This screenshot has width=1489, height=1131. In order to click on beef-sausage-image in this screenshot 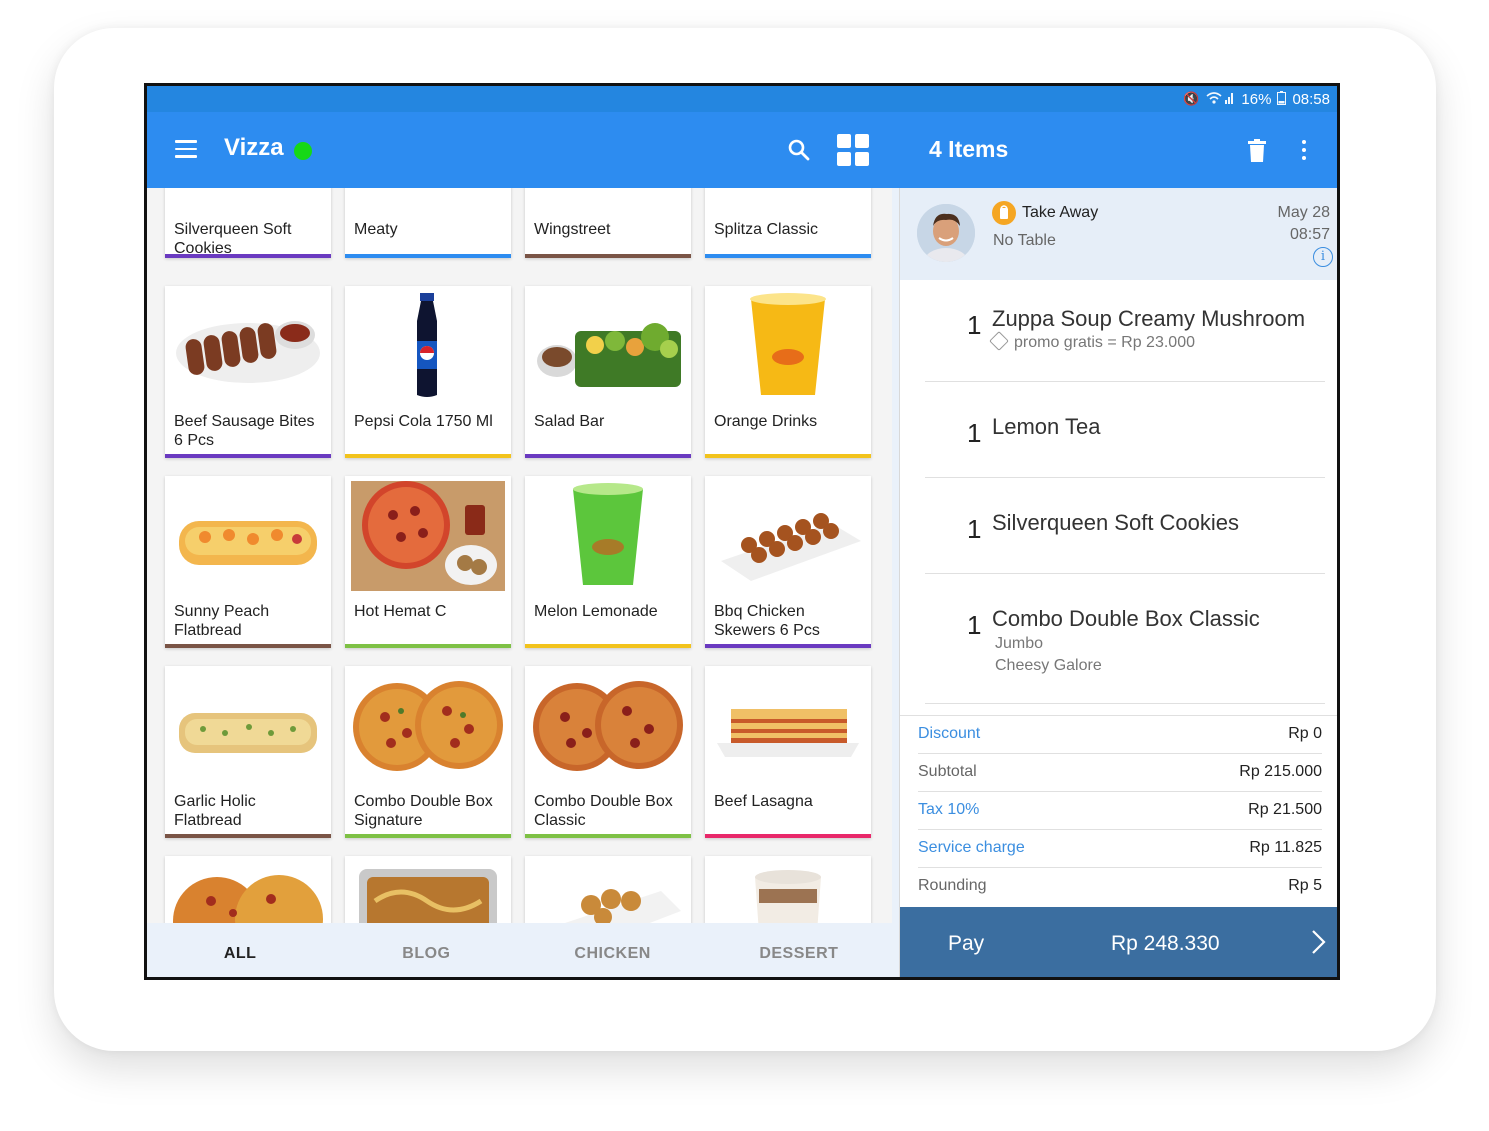, I will do `click(248, 352)`.